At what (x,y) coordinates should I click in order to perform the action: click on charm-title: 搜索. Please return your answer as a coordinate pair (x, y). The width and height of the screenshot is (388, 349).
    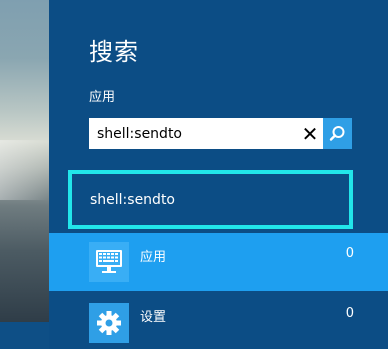
    Looking at the image, I should click on (114, 52).